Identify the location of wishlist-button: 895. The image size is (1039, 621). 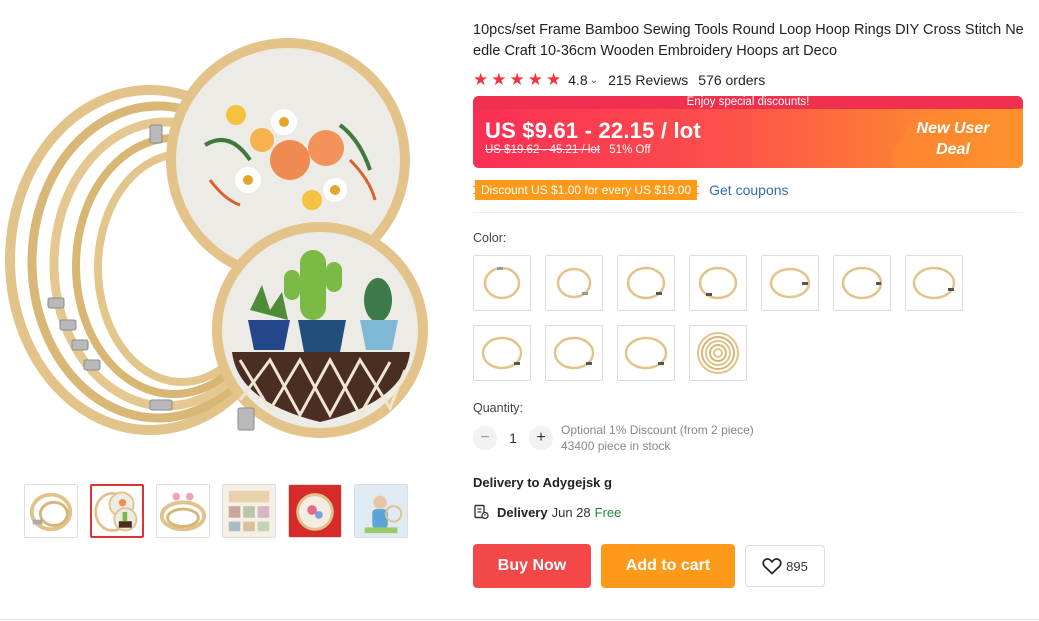
(785, 566).